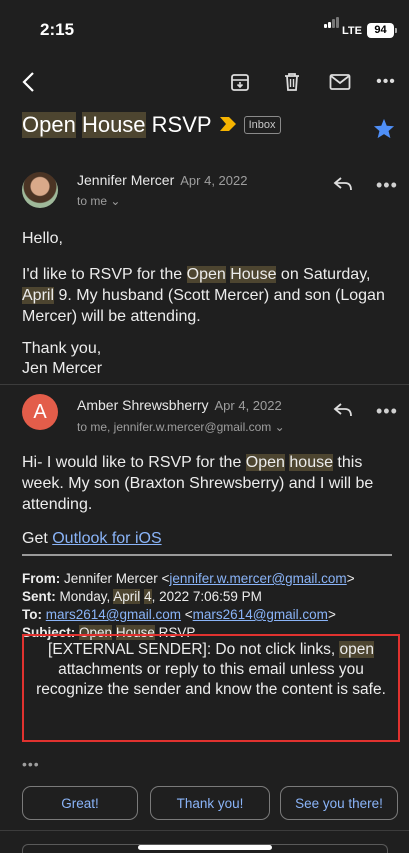 Image resolution: width=409 pixels, height=853 pixels. What do you see at coordinates (240, 82) in the screenshot?
I see `archive-icon` at bounding box center [240, 82].